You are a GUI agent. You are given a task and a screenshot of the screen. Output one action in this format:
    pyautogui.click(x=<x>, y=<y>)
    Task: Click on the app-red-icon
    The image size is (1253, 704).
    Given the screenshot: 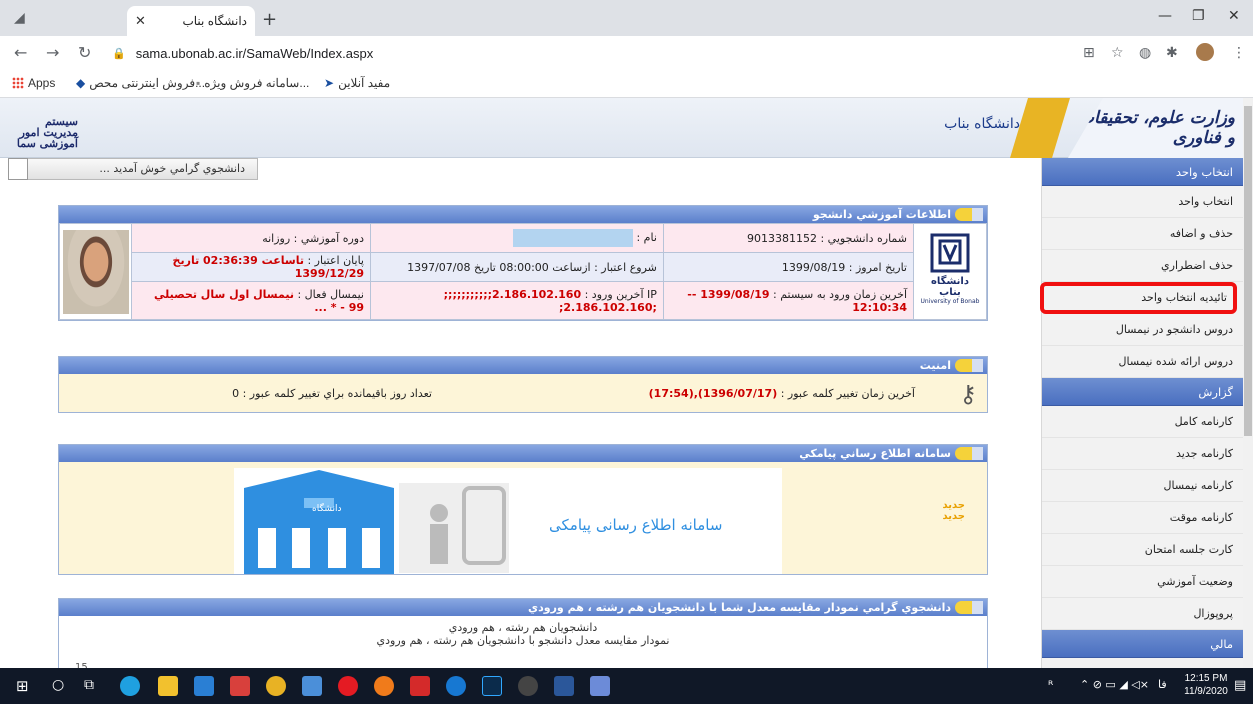 What is the action you would take?
    pyautogui.click(x=420, y=686)
    